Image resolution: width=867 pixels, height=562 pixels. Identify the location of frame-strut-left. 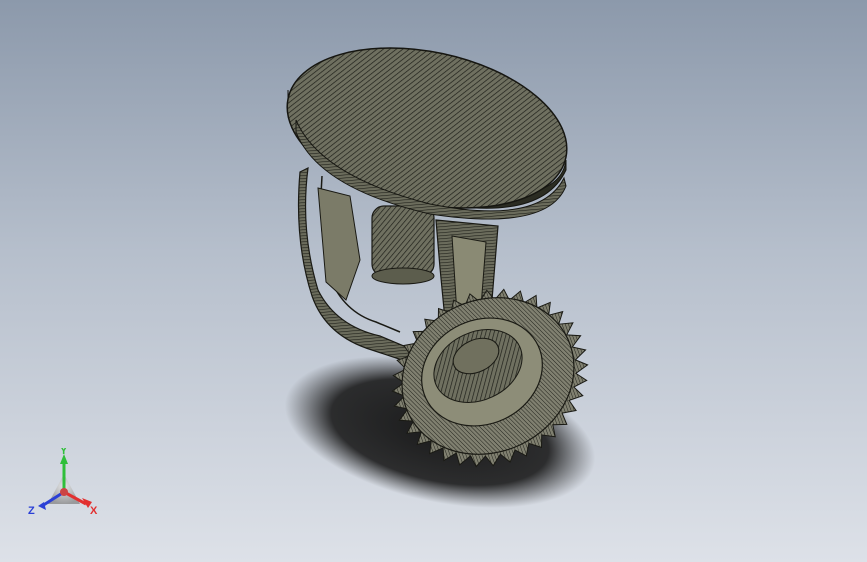
(339, 244).